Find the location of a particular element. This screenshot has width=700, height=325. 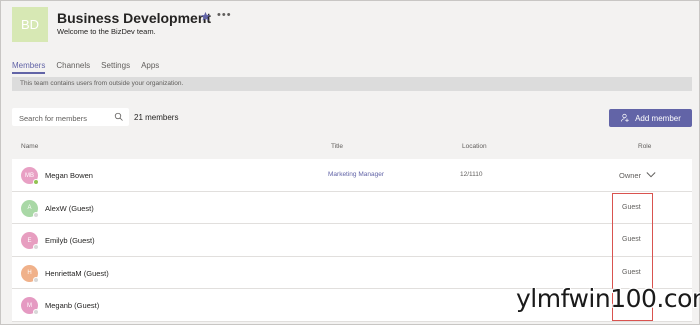

add-member-label: Add member is located at coordinates (658, 118).